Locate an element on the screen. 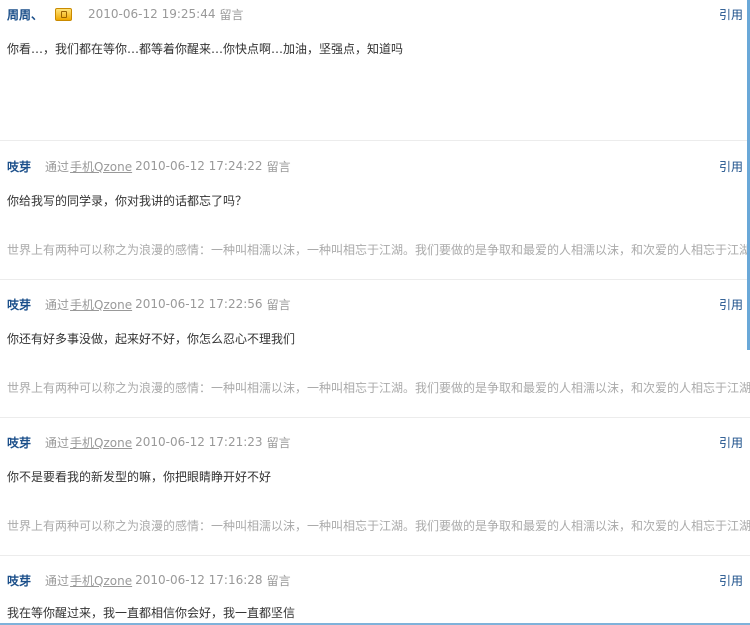 The height and width of the screenshot is (625, 750). message-text: 你看…，我们都在等你…都等着你醒来…你快点啊…加油，坚强点，知道吗 is located at coordinates (205, 49).